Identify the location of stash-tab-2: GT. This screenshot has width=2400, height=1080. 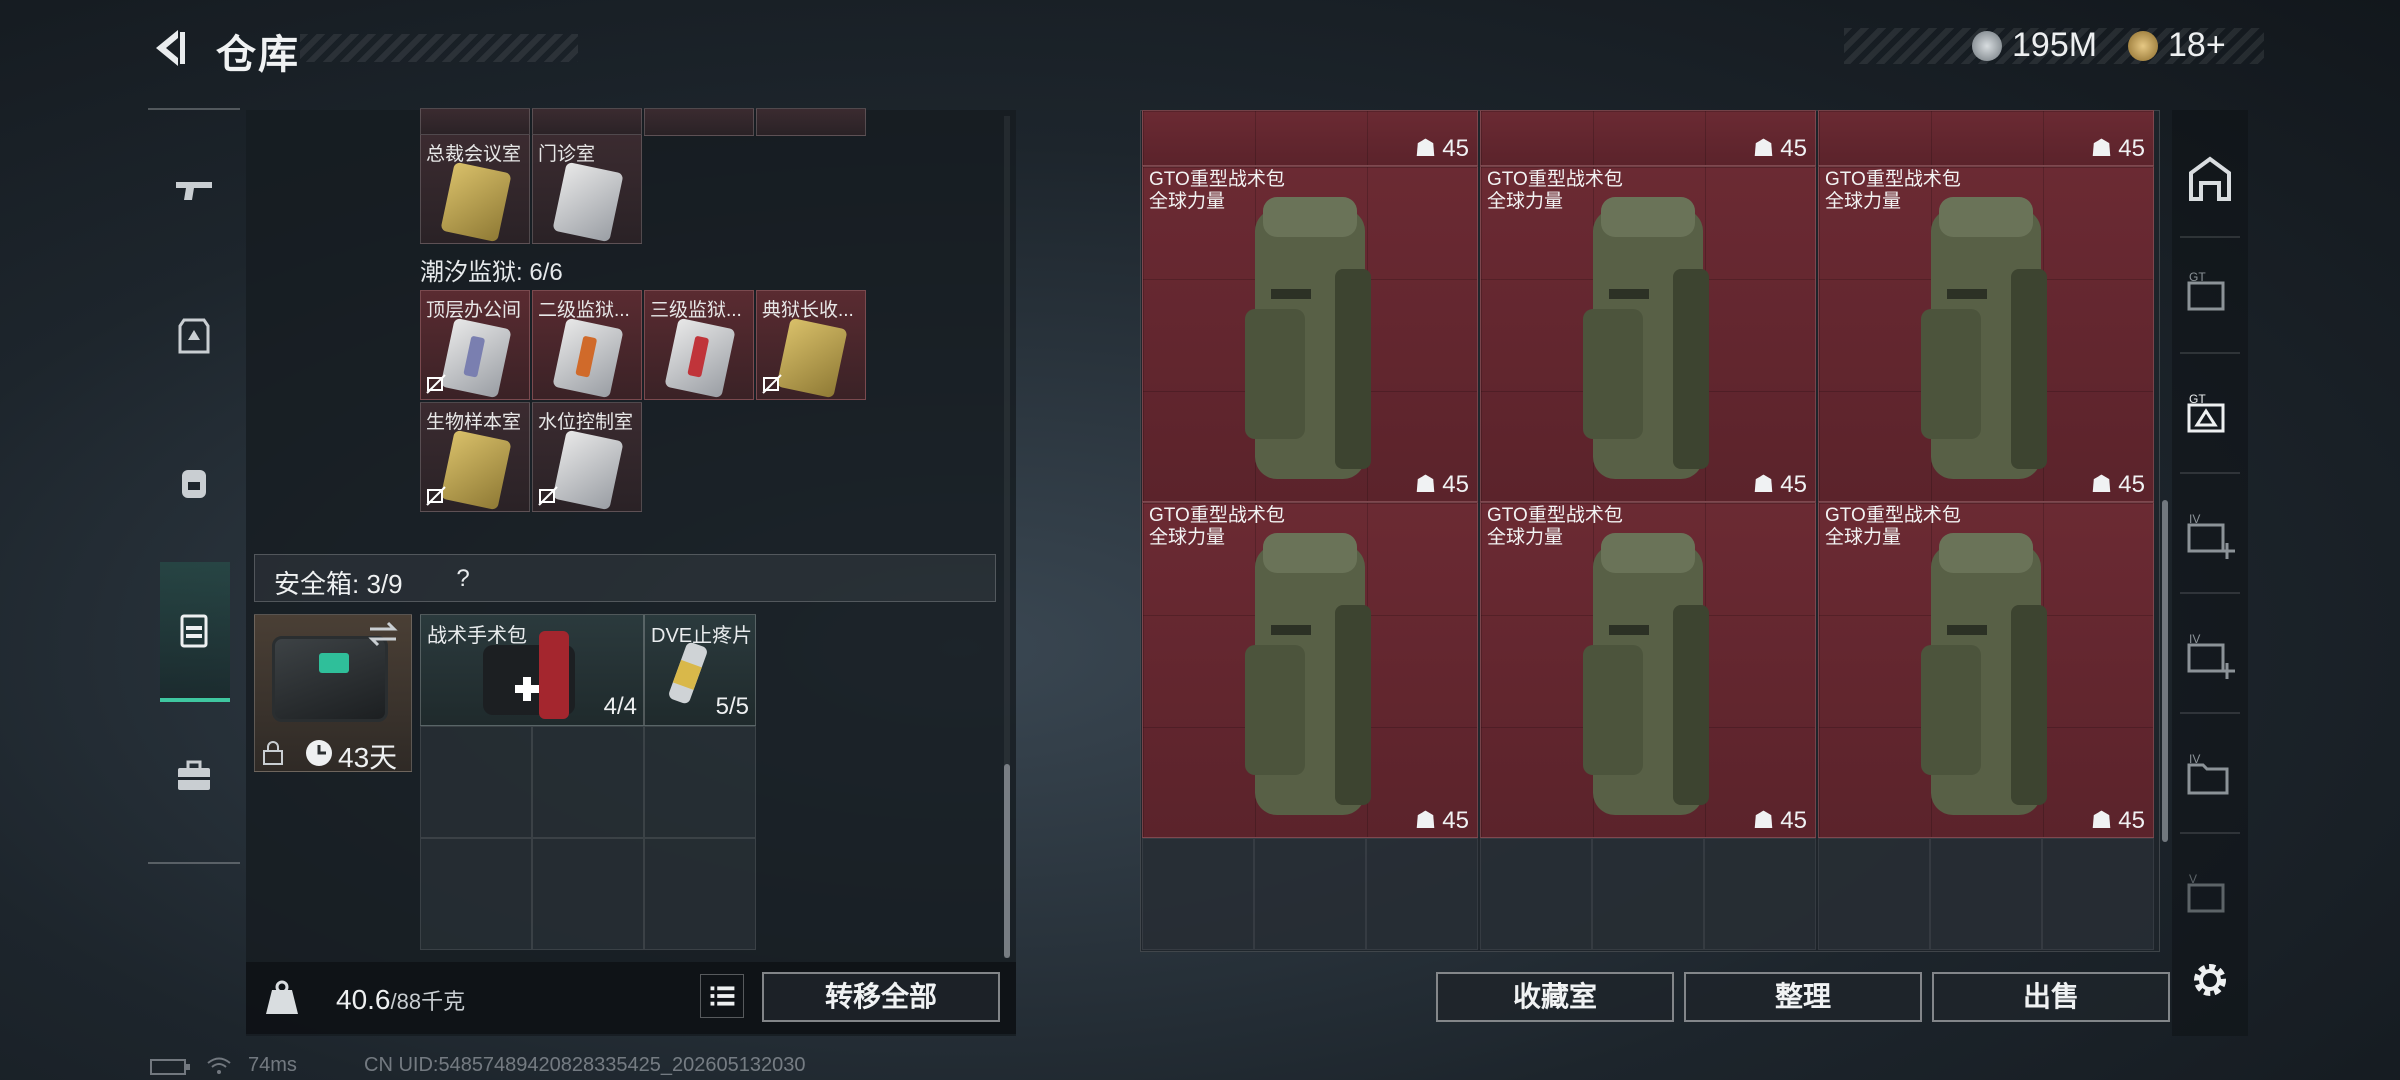
(2210, 294).